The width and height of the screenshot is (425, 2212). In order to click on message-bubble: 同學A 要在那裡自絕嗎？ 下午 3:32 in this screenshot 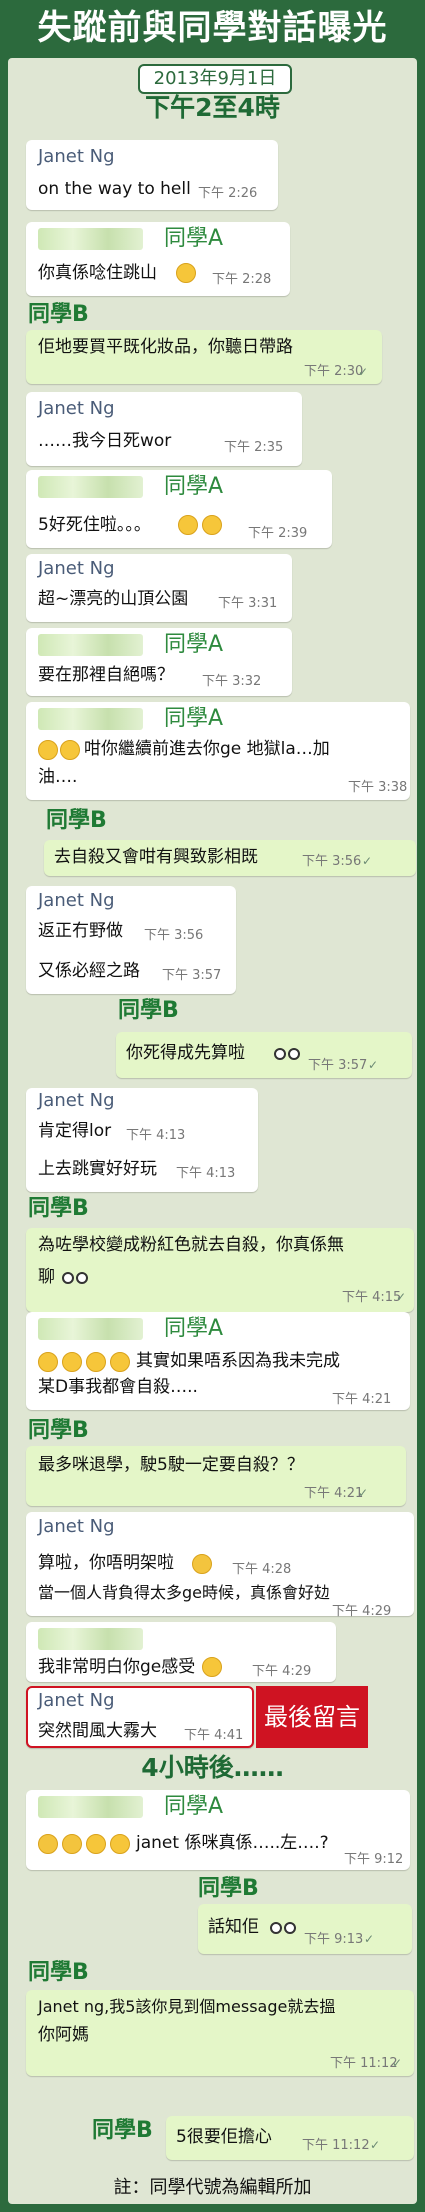, I will do `click(159, 662)`.